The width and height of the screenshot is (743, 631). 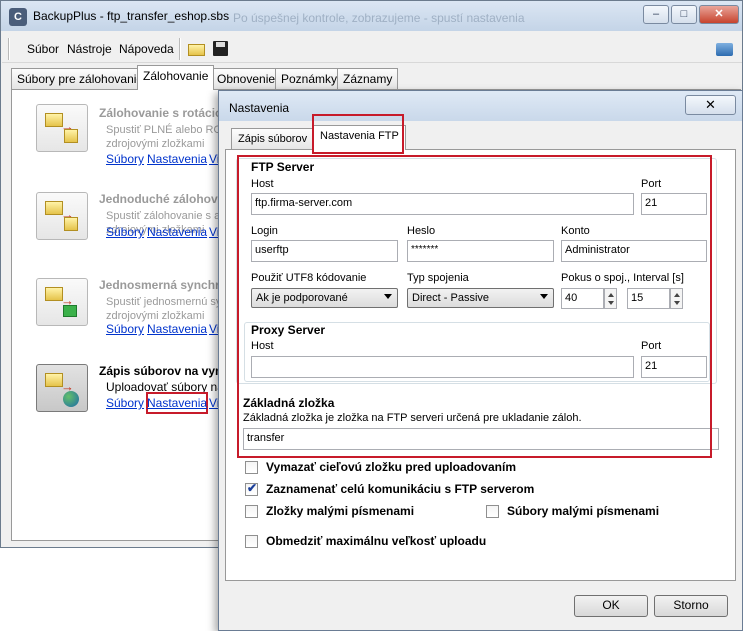 What do you see at coordinates (251, 541) in the screenshot?
I see `limit-upload-checkbox` at bounding box center [251, 541].